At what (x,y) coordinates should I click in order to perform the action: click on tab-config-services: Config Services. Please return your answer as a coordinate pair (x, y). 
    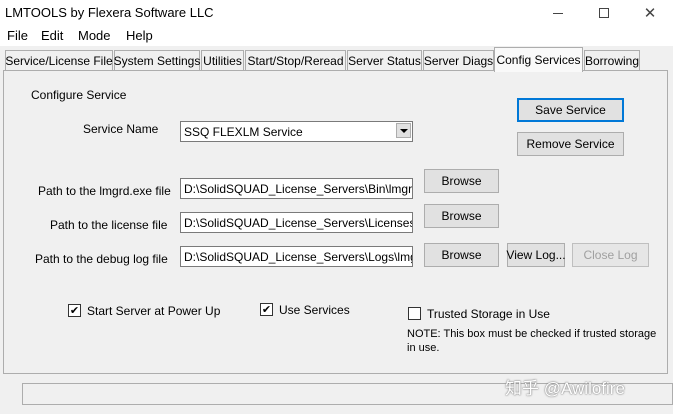
    Looking at the image, I should click on (538, 59).